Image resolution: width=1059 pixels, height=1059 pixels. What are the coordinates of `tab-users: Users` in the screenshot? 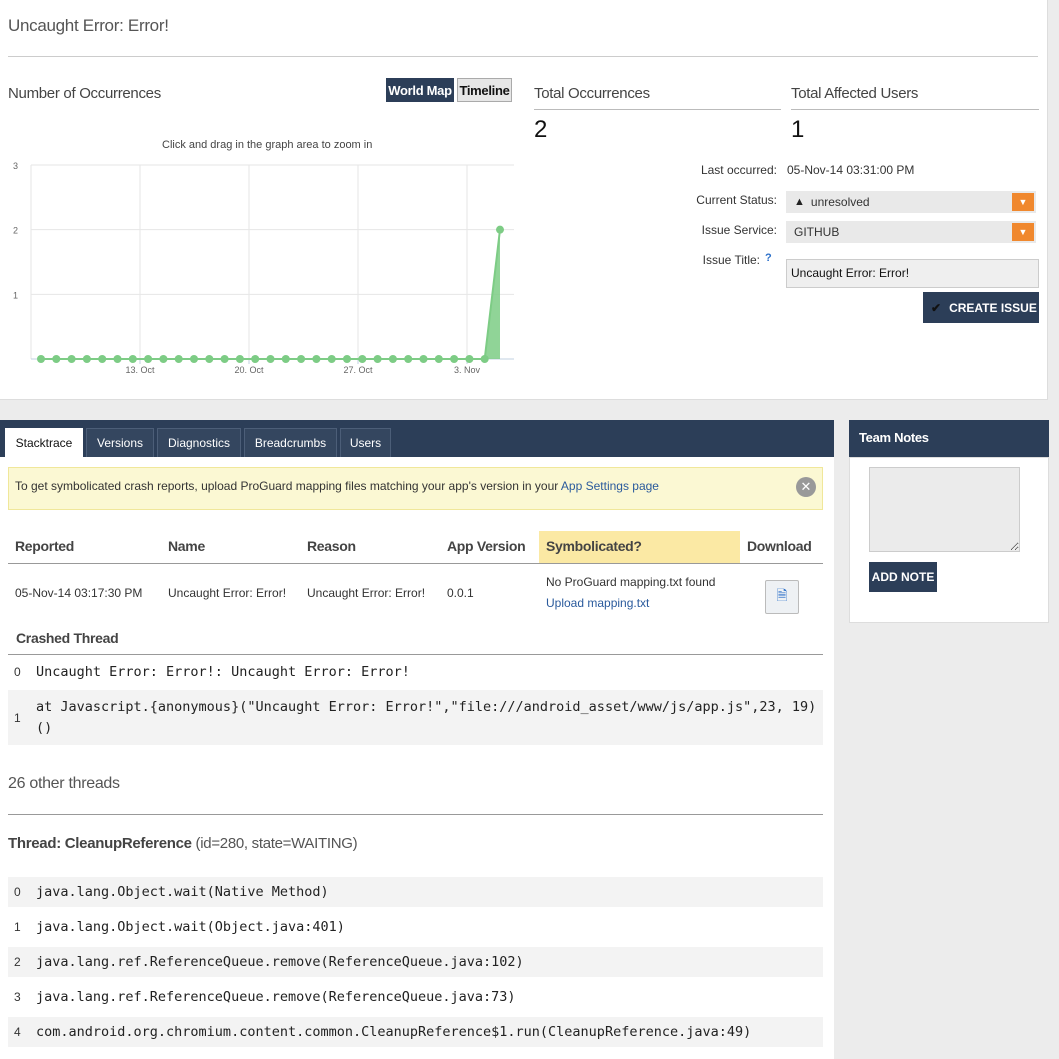 It's located at (365, 442).